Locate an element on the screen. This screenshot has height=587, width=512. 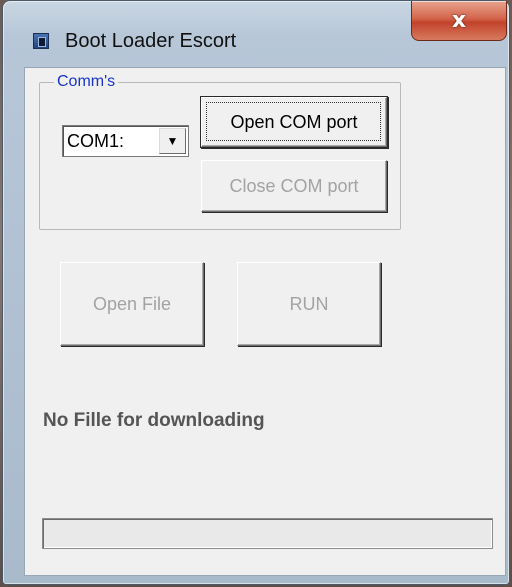
open-file-button: Open File is located at coordinates (132, 304).